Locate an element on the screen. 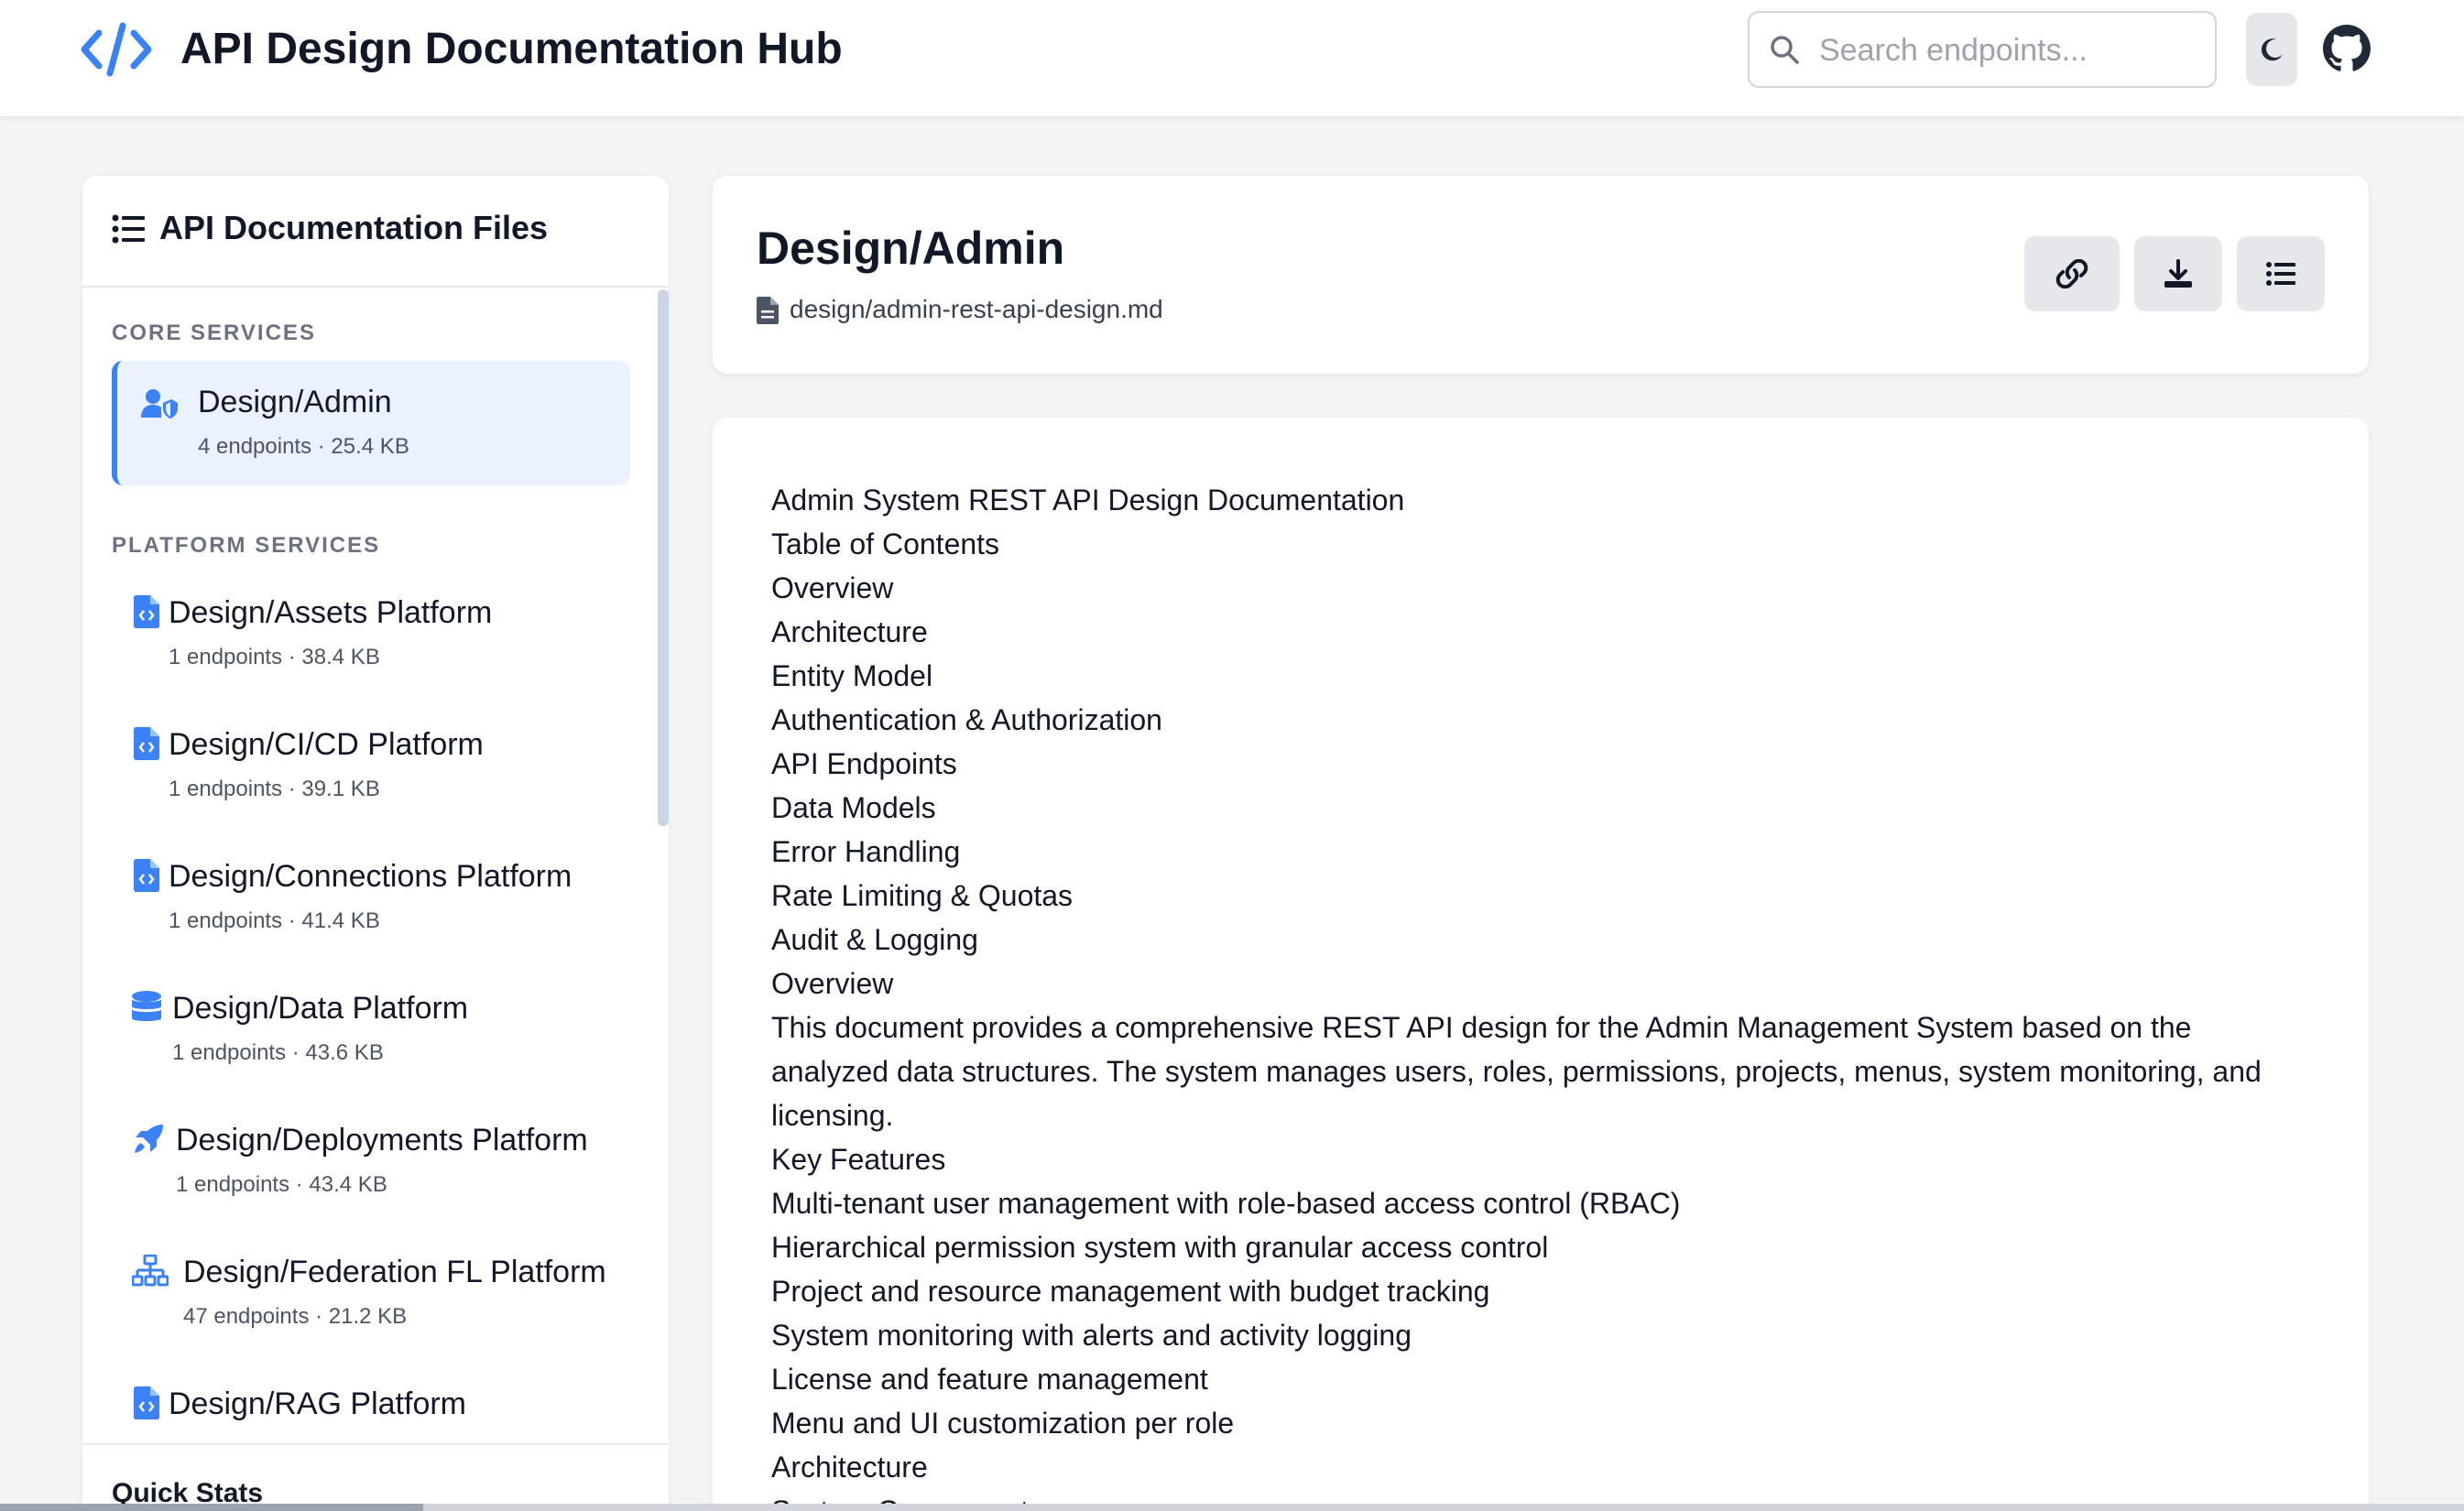  search-icon is located at coordinates (1785, 50).